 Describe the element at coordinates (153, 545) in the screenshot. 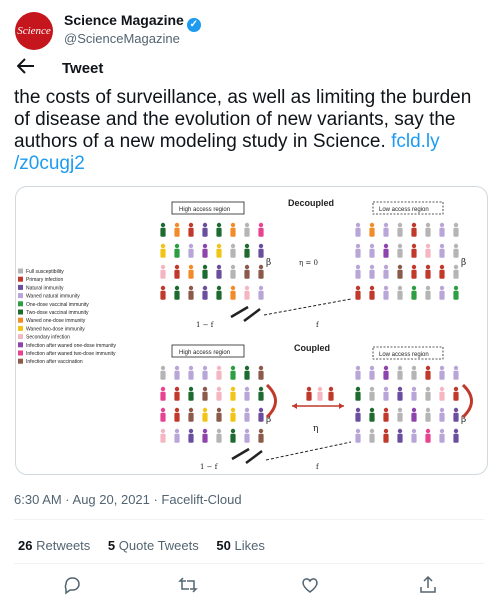

I see `quotes-stat: 5 Quote Tweets` at that location.